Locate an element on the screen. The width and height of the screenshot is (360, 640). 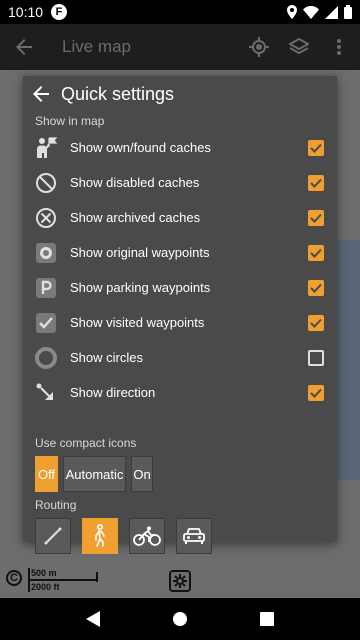
wifi-icon is located at coordinates (311, 12).